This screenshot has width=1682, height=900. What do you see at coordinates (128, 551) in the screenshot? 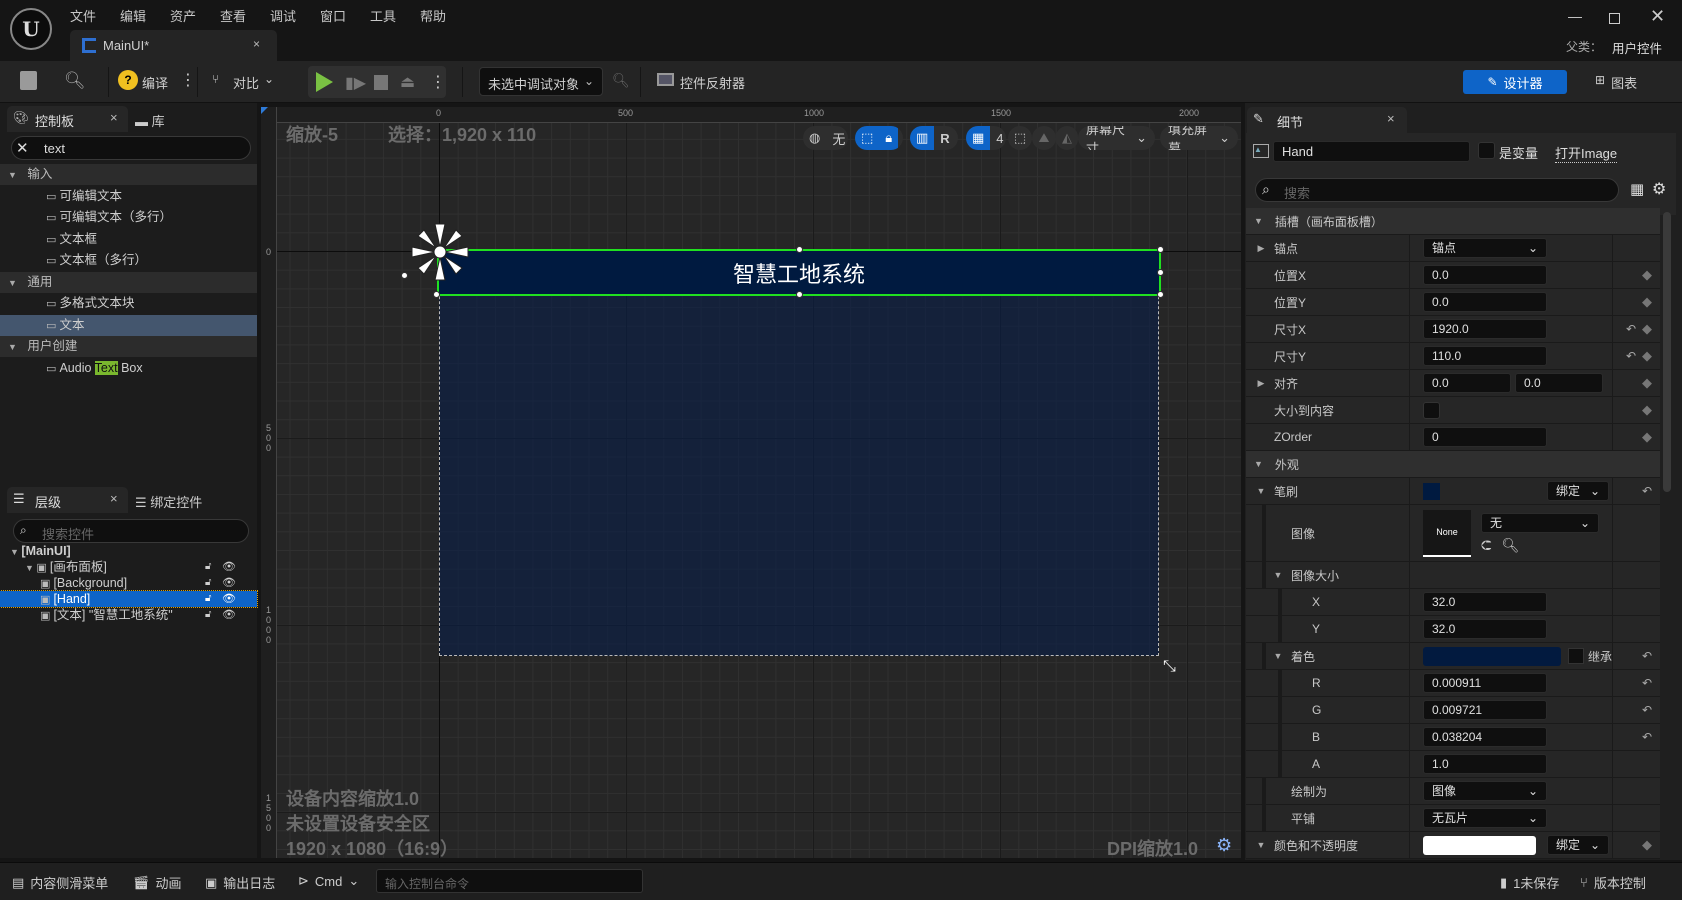
I see `hierarchy-item: ▼ [MainUI]` at bounding box center [128, 551].